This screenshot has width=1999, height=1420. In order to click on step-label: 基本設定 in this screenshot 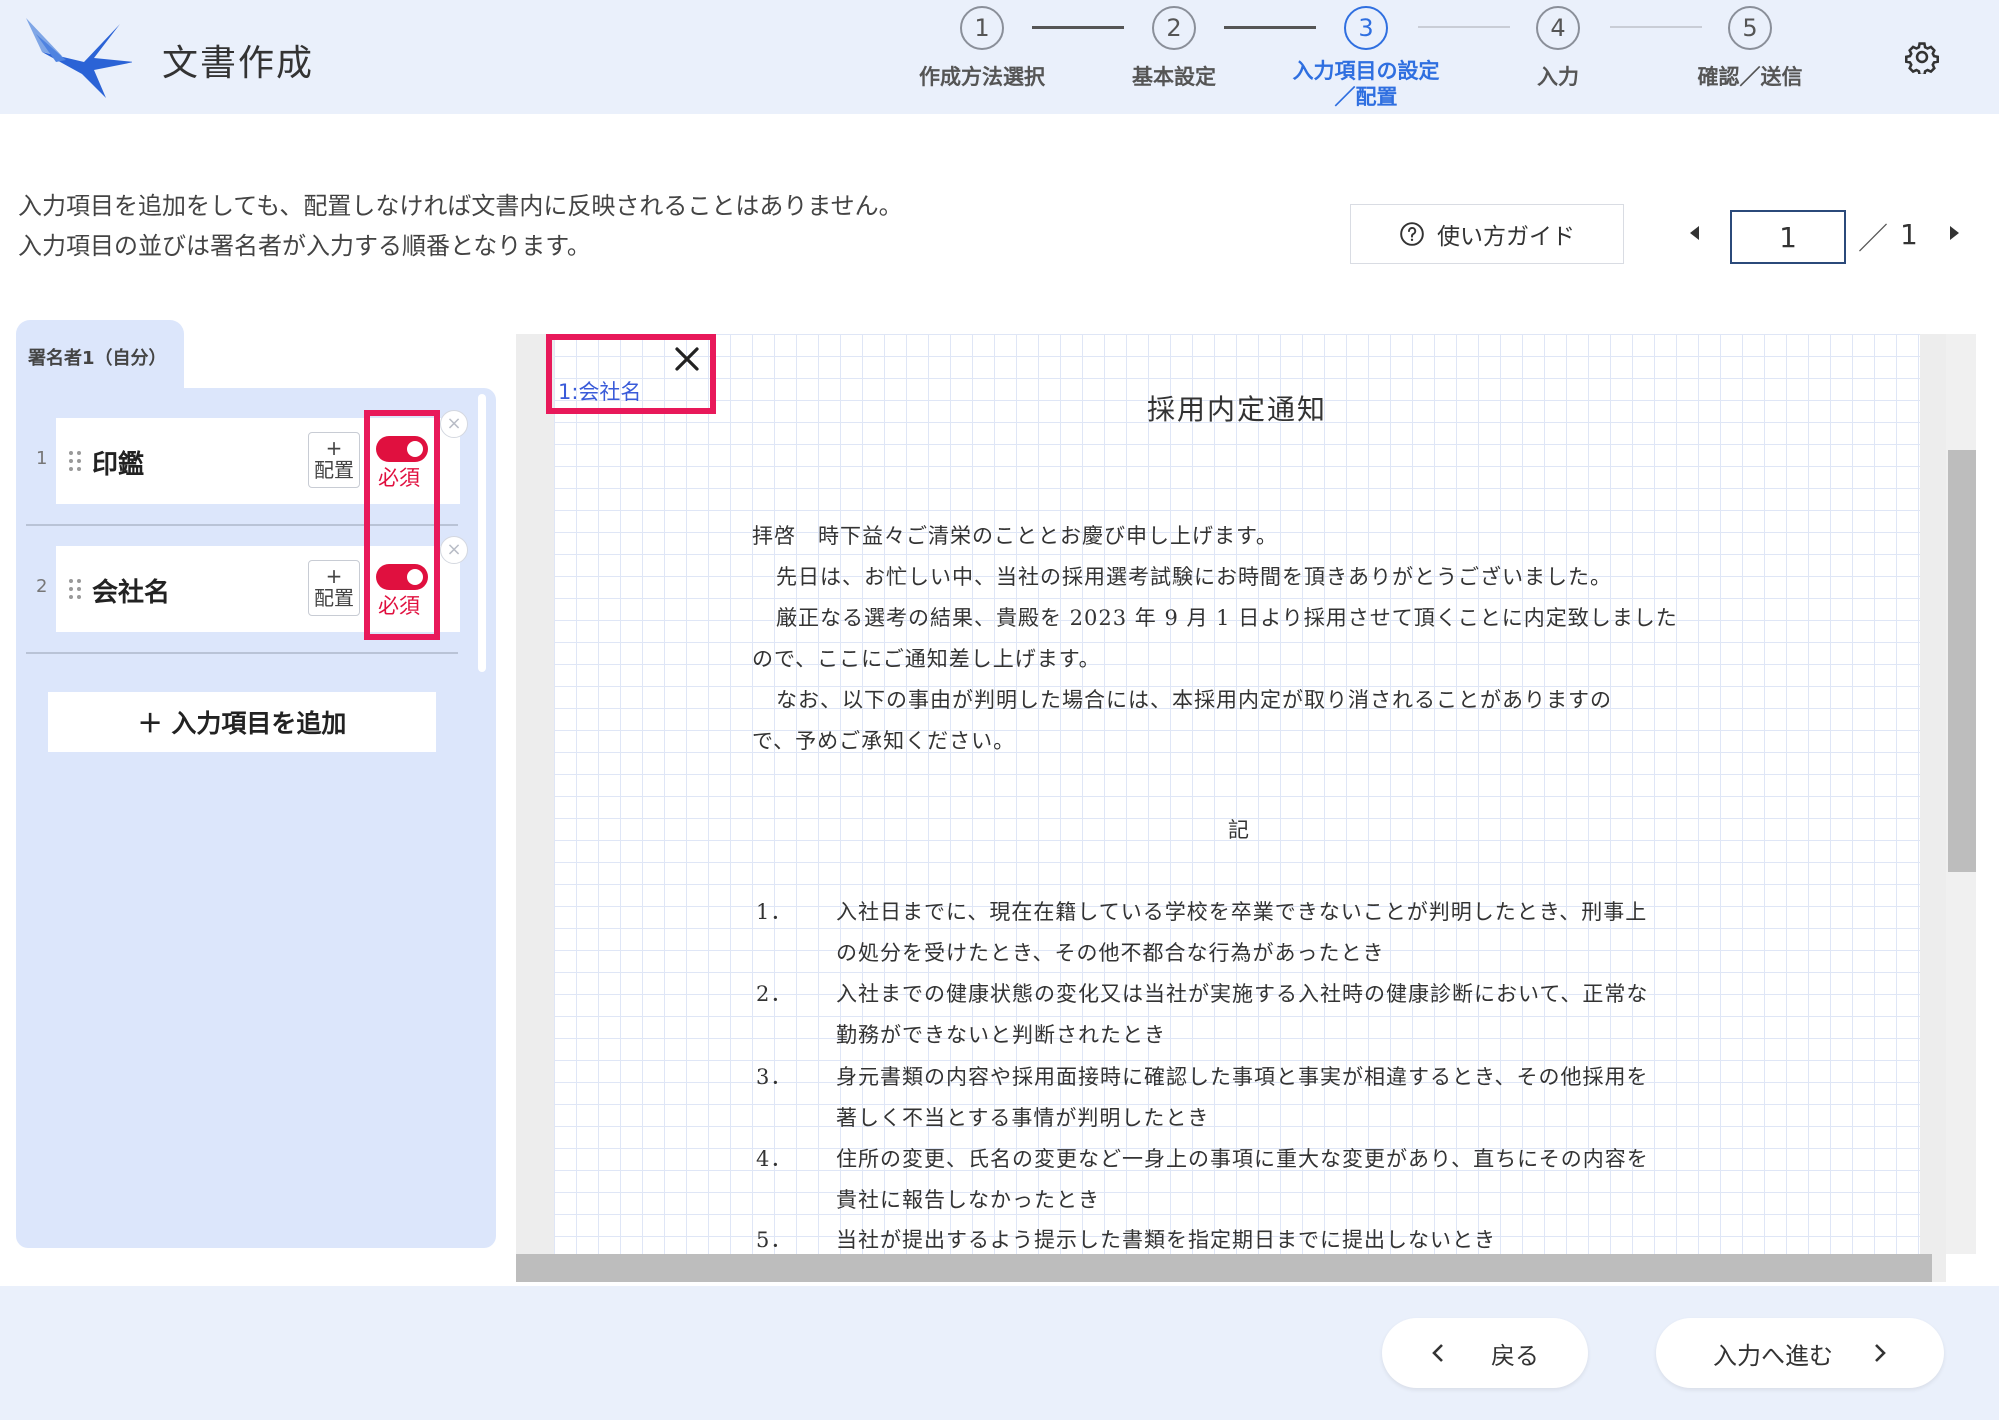, I will do `click(1174, 77)`.